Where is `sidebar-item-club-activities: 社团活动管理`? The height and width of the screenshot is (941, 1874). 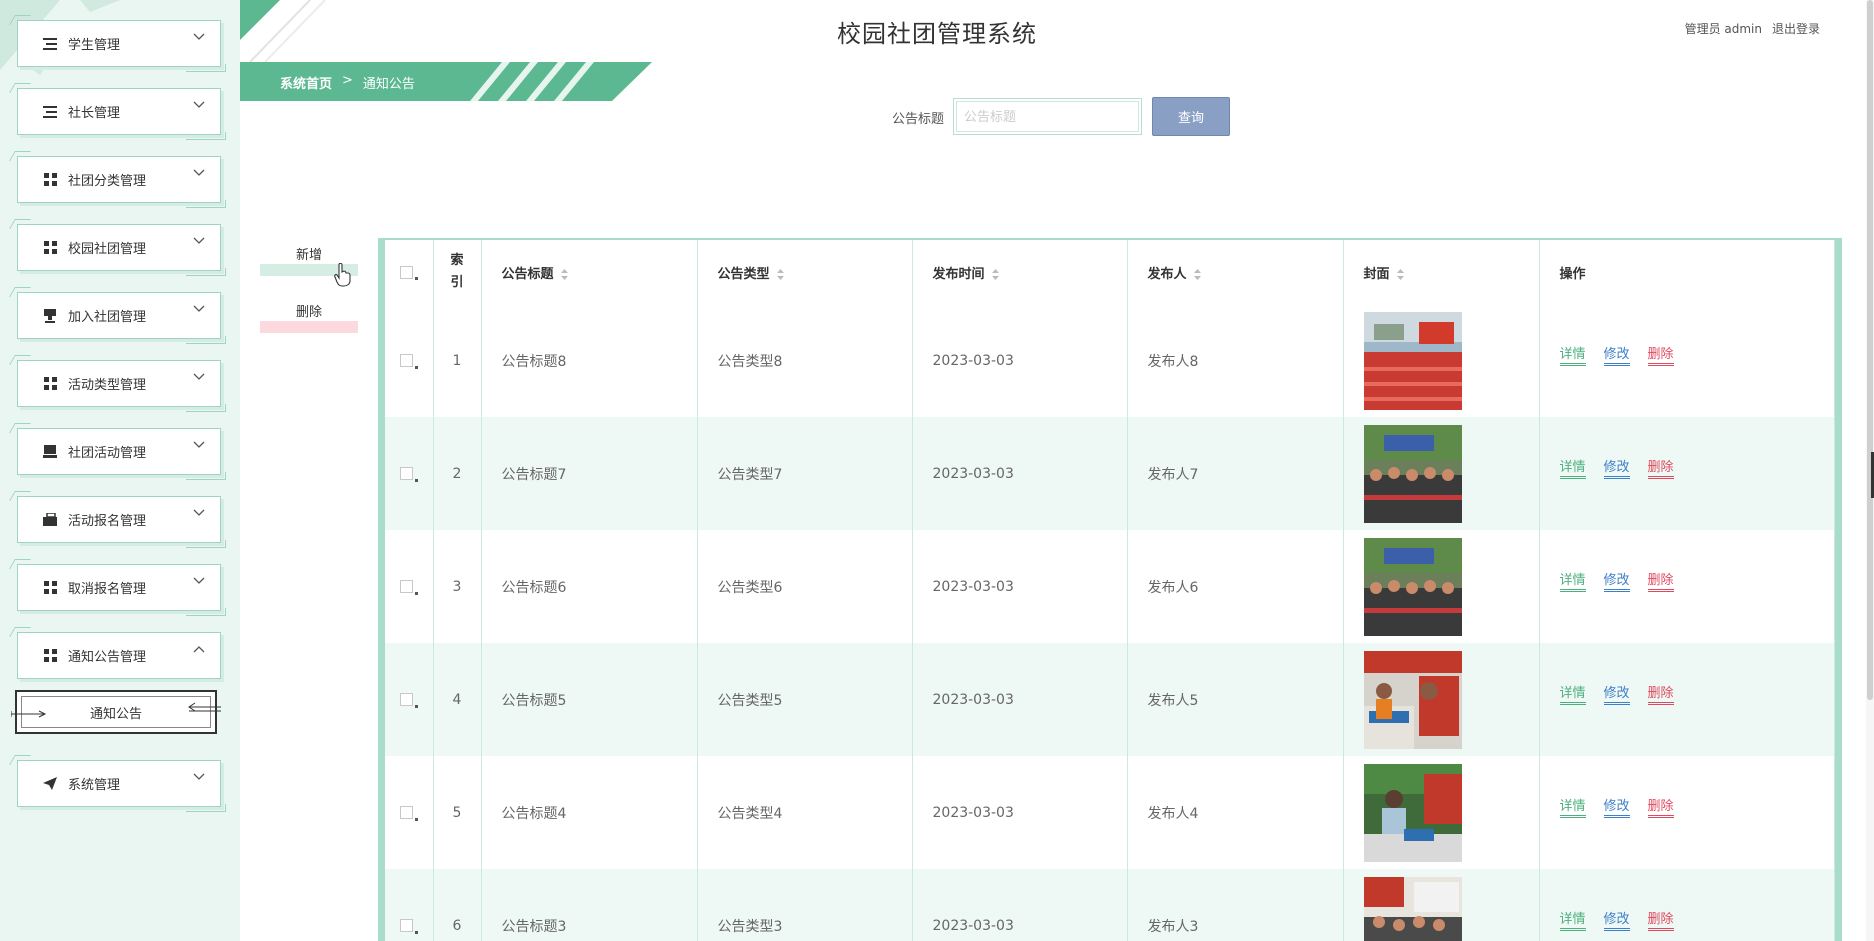 sidebar-item-club-activities: 社团活动管理 is located at coordinates (117, 451).